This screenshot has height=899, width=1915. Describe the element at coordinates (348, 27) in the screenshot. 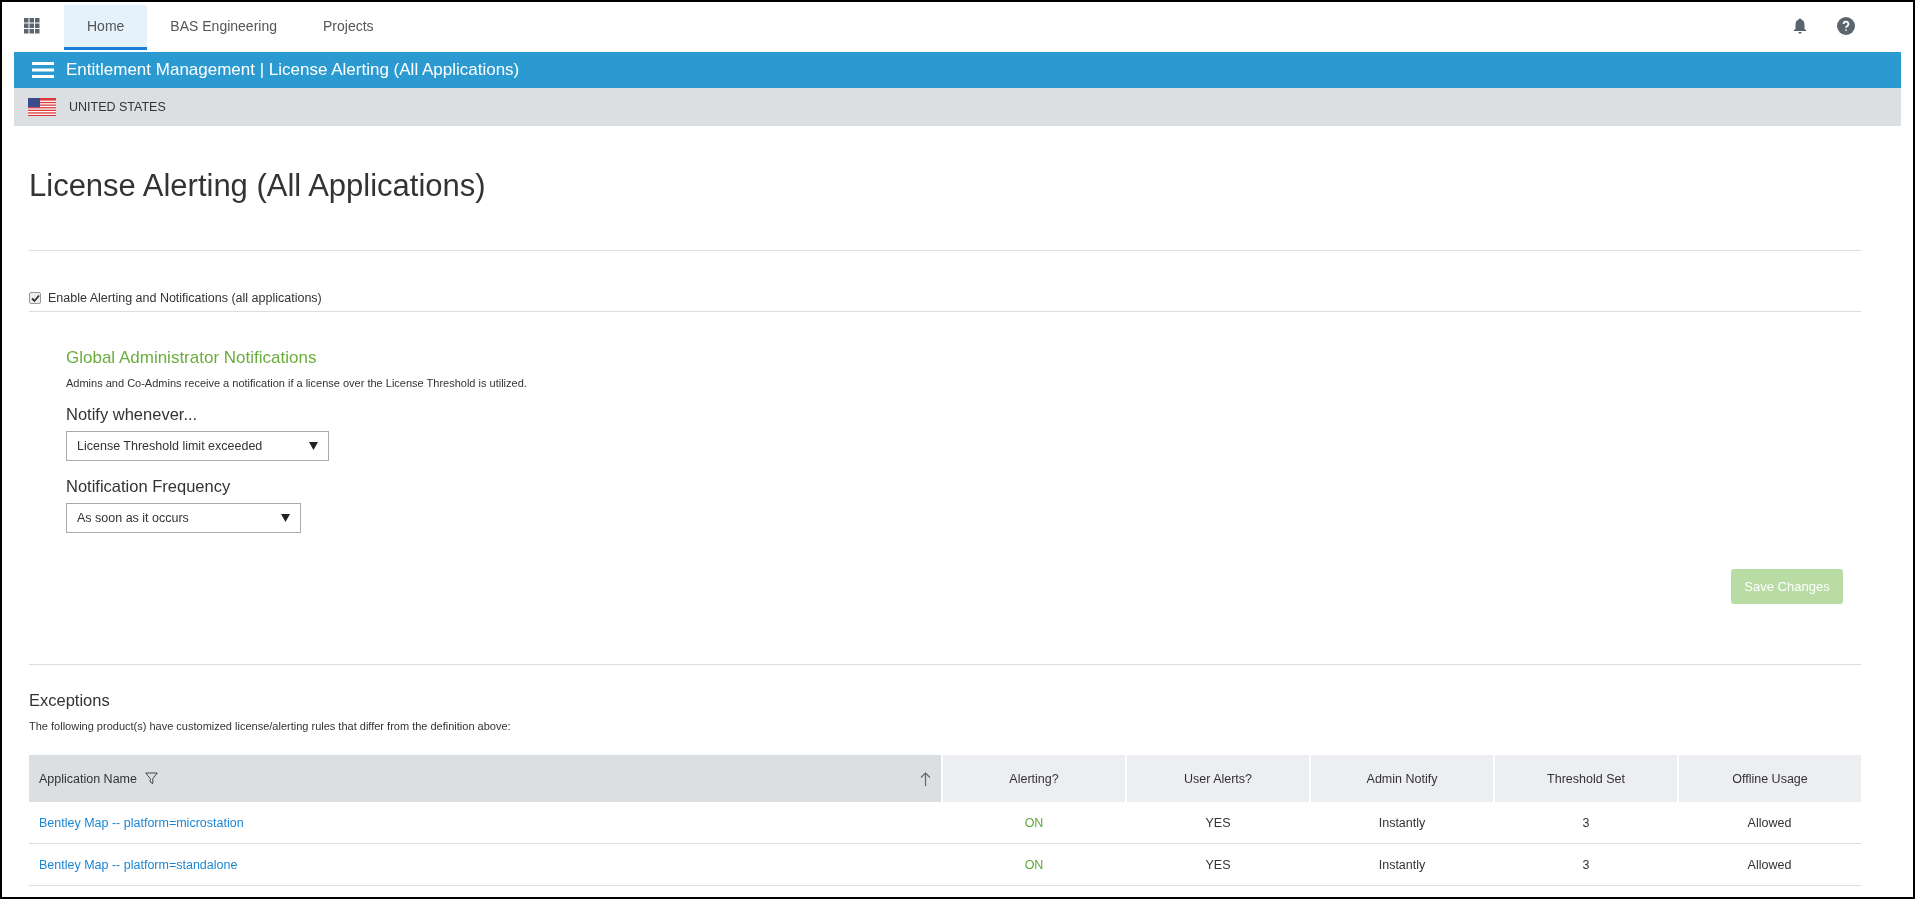

I see `nav-tab: Projects` at that location.